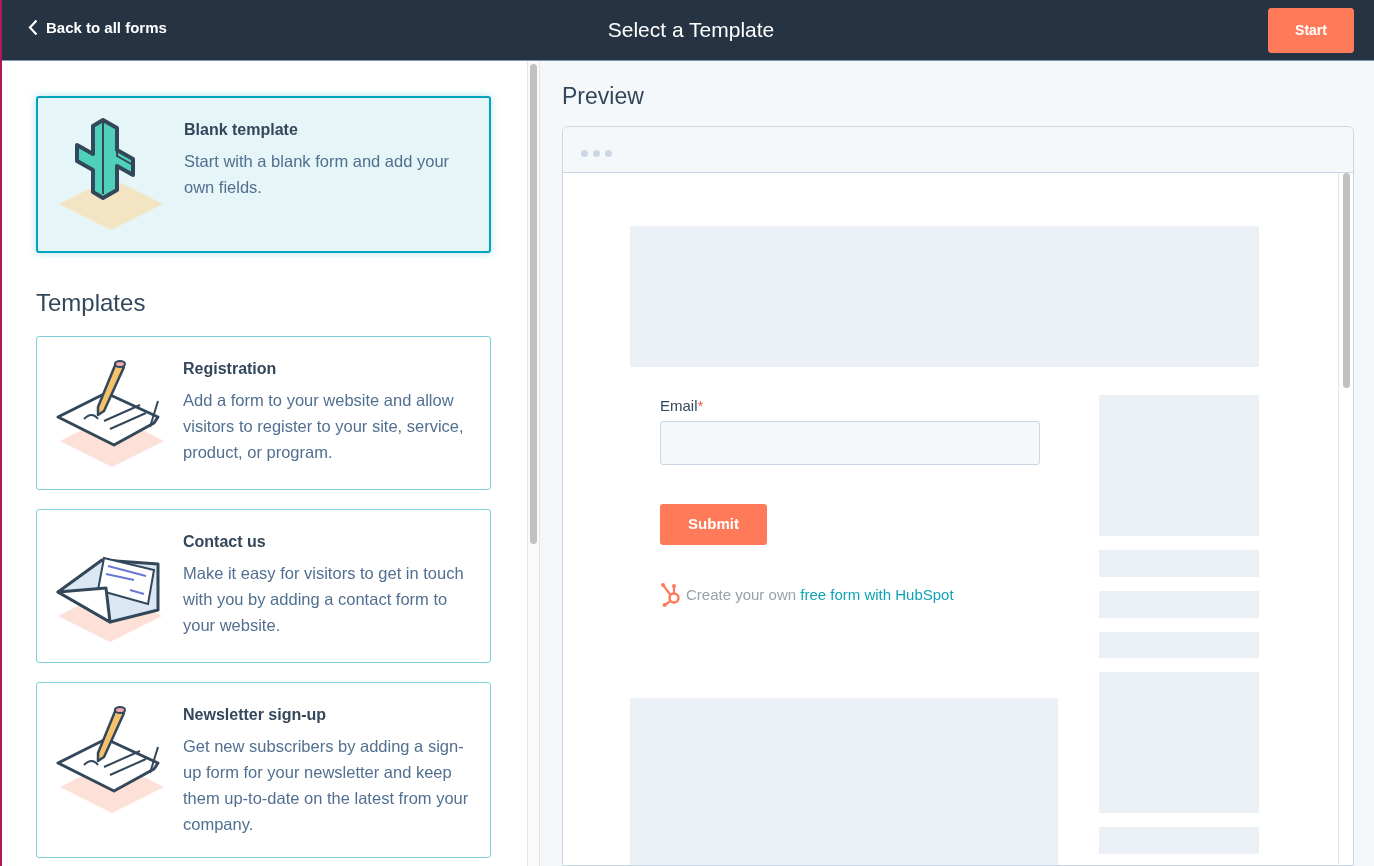 Image resolution: width=1374 pixels, height=866 pixels. Describe the element at coordinates (230, 368) in the screenshot. I see `template-title: Registration` at that location.